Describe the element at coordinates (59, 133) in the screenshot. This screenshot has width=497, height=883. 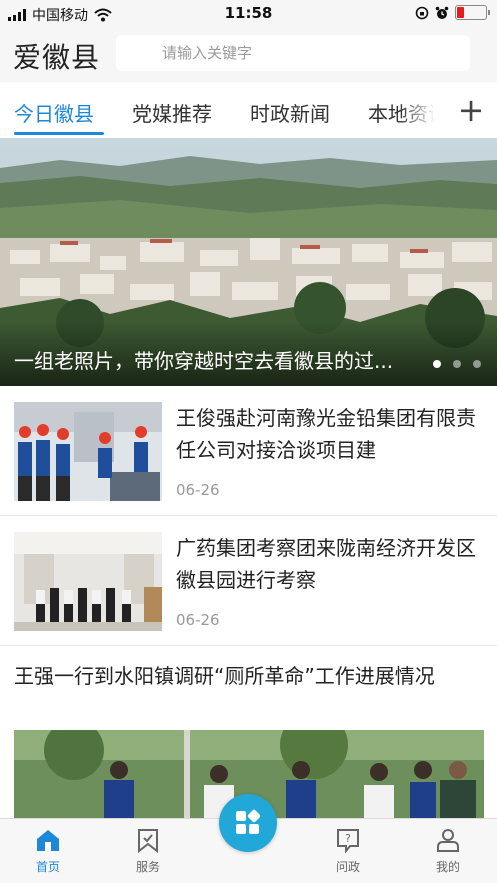
I see `active-tab-indicator` at that location.